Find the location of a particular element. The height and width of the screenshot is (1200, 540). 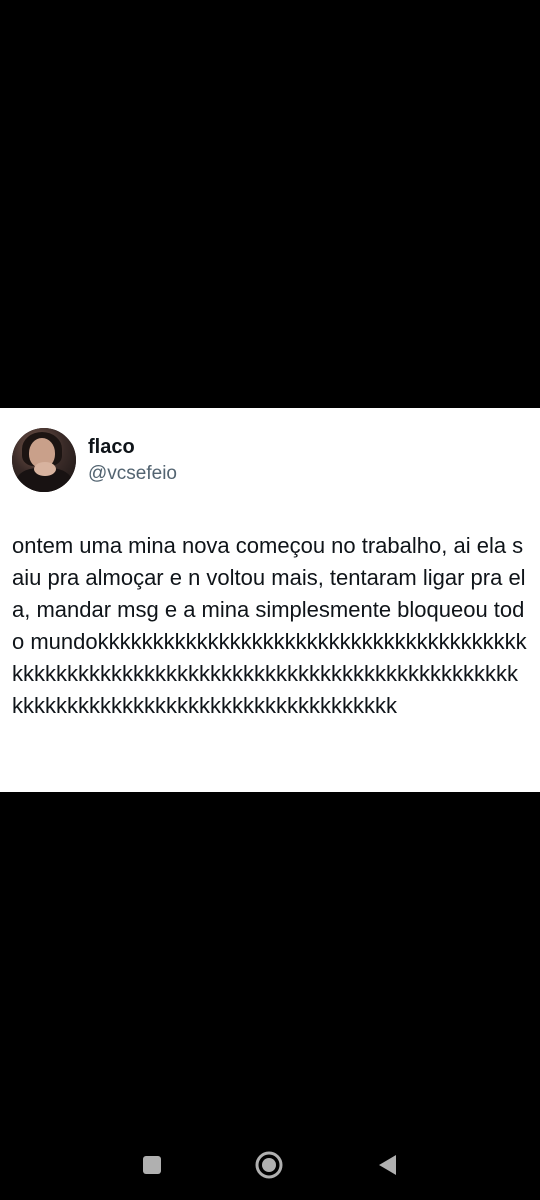

back-button is located at coordinates (387, 1165).